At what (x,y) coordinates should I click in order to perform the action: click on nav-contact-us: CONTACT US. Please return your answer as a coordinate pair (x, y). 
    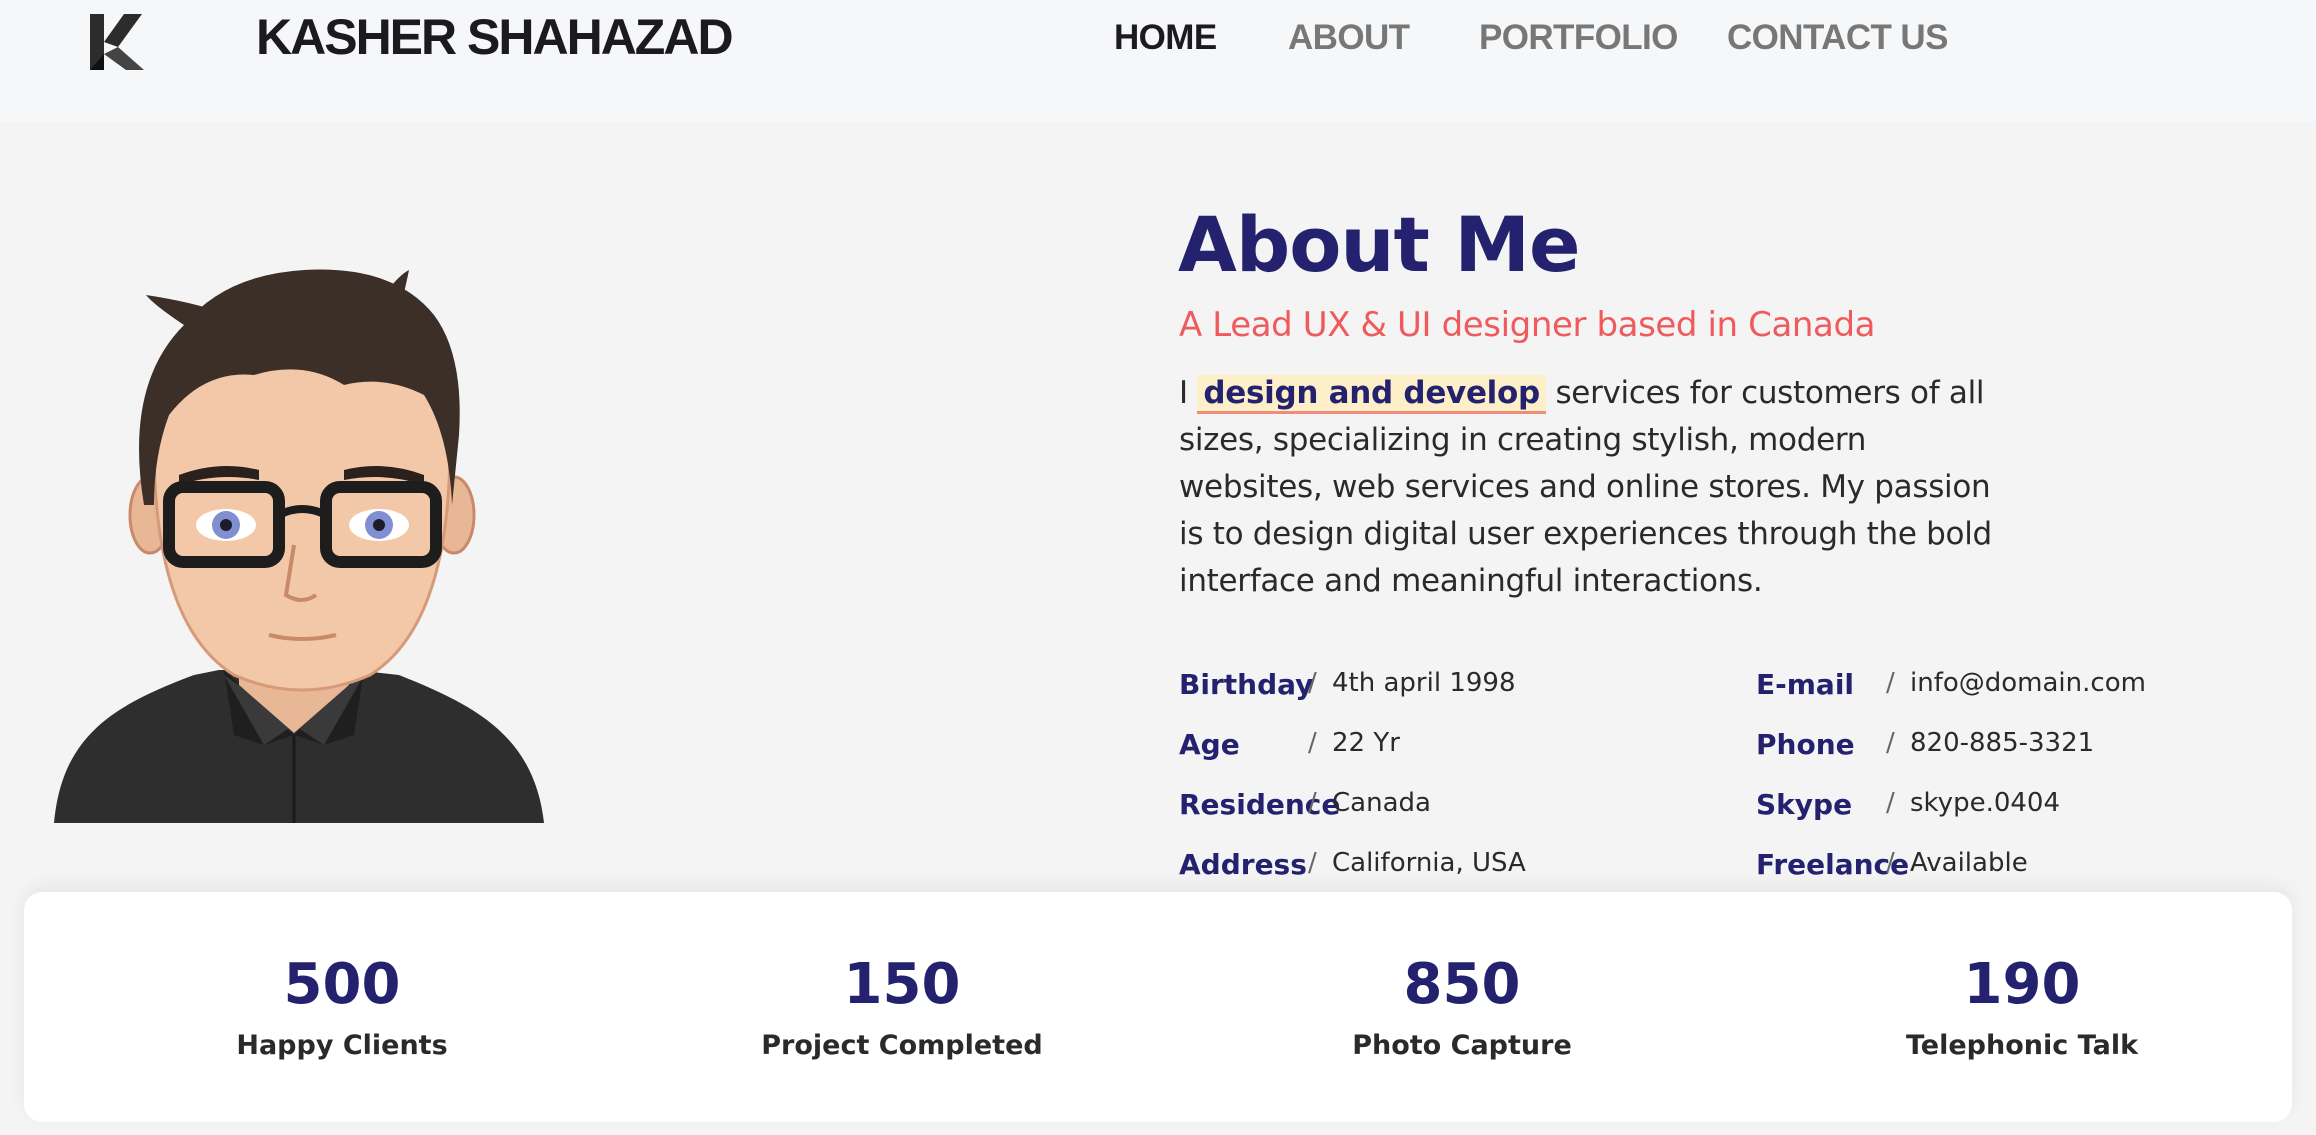
    Looking at the image, I should click on (1837, 38).